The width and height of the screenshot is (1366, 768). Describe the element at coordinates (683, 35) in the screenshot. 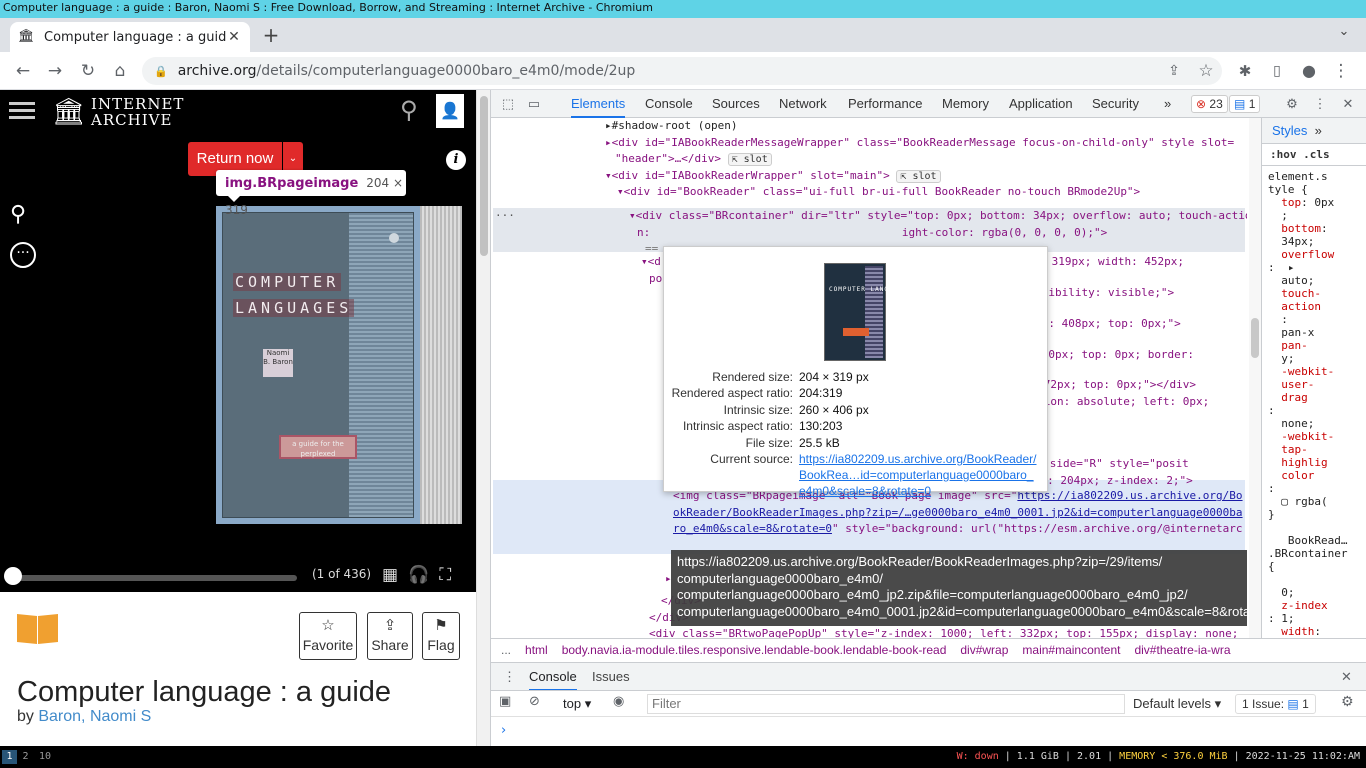

I see `tab-strip: 🏛 Computer language : a guid ✕ + ⌄` at that location.